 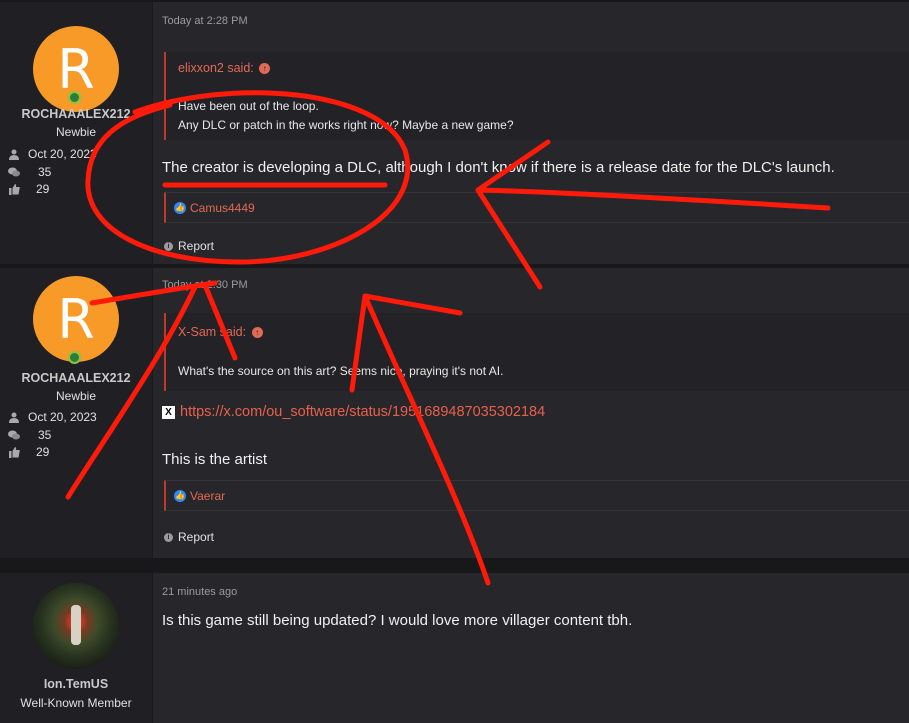 I want to click on x-logo-icon: X, so click(x=168, y=412).